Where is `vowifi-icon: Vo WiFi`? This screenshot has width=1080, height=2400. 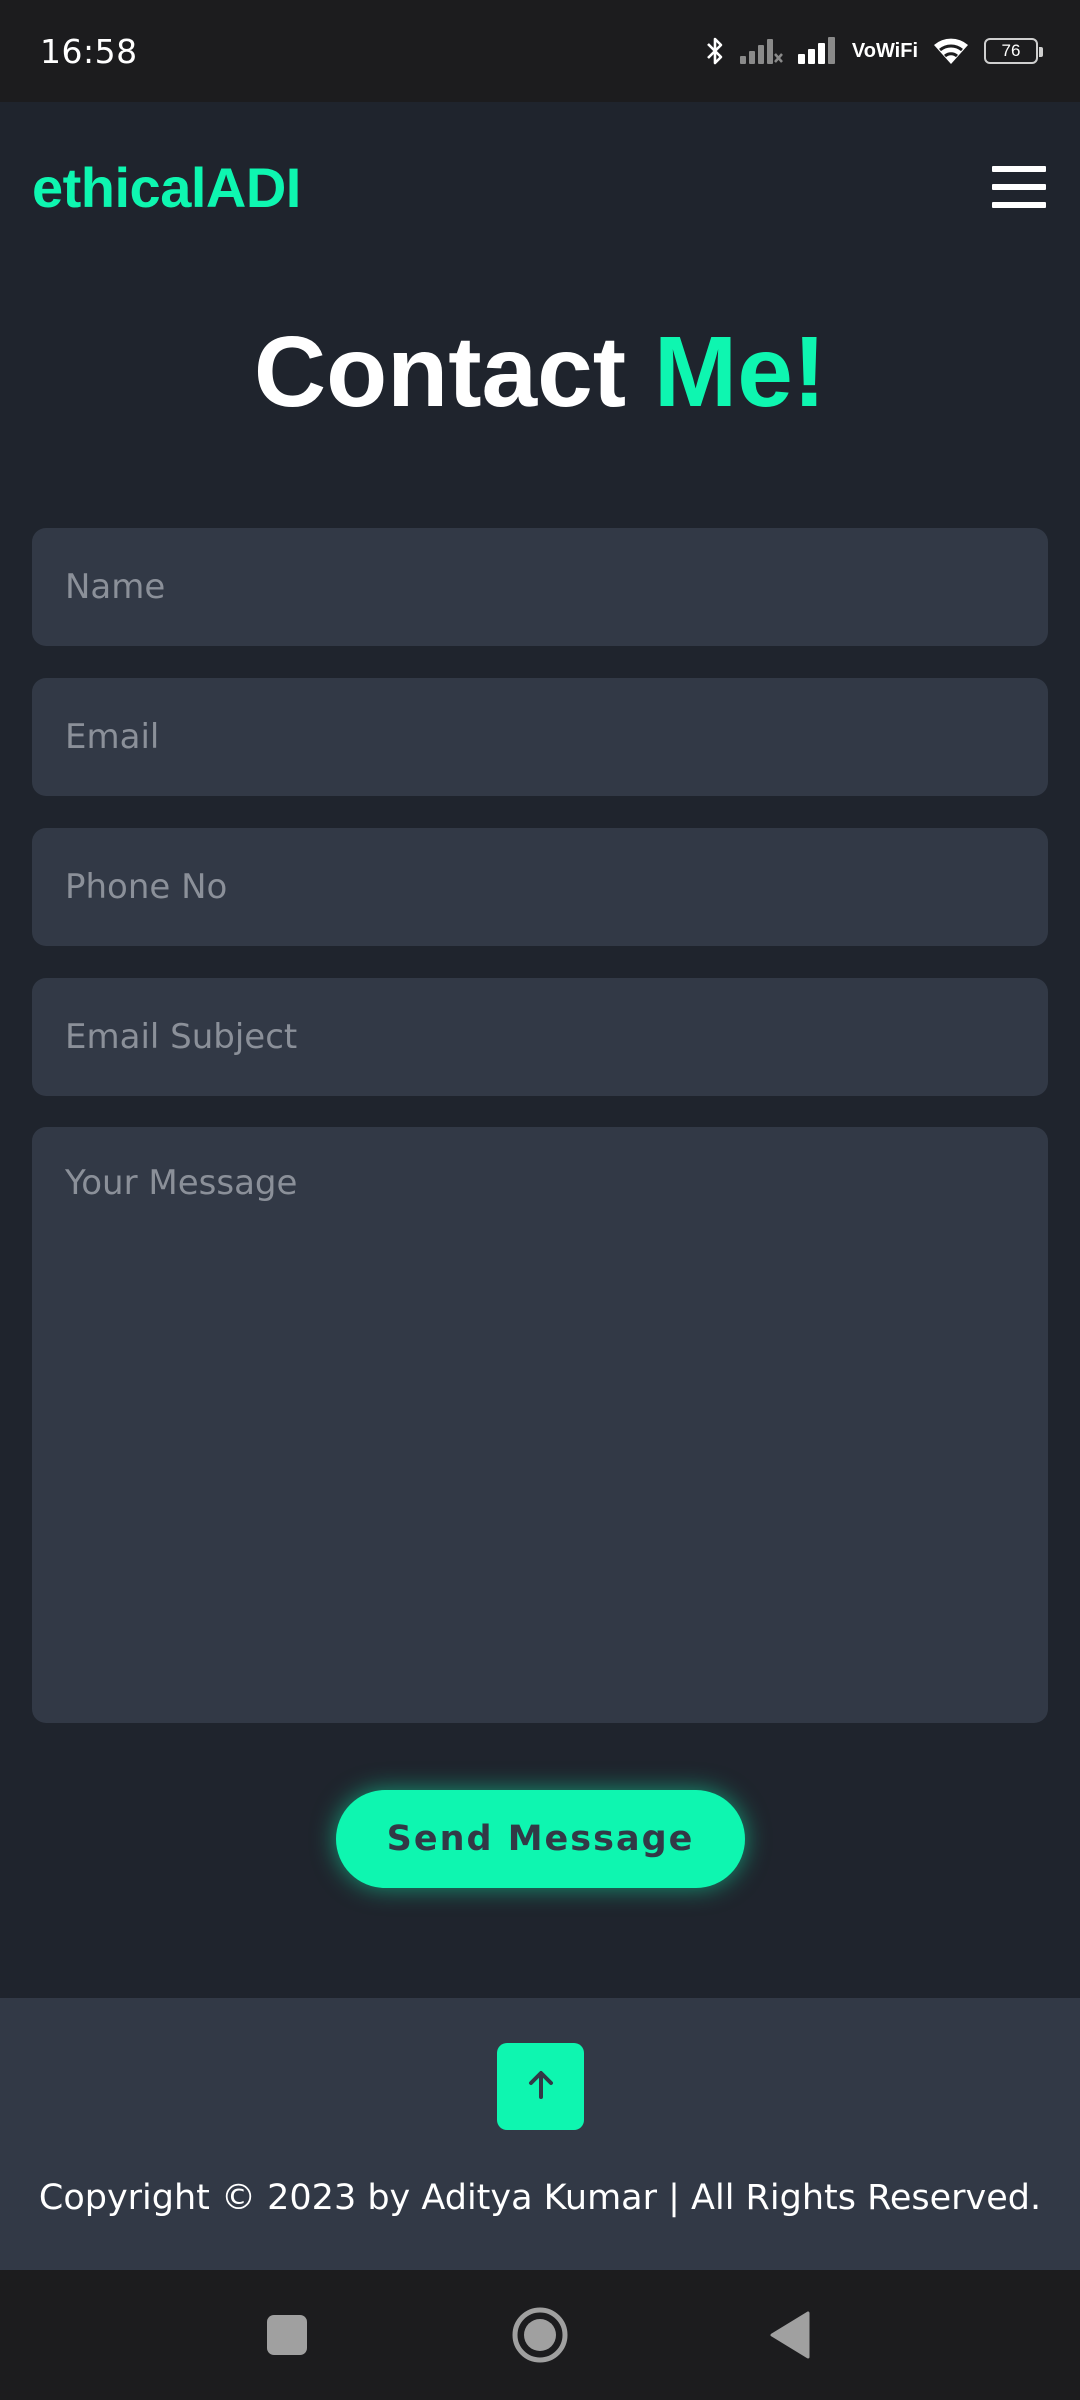
vowifi-icon: Vo WiFi is located at coordinates (885, 51).